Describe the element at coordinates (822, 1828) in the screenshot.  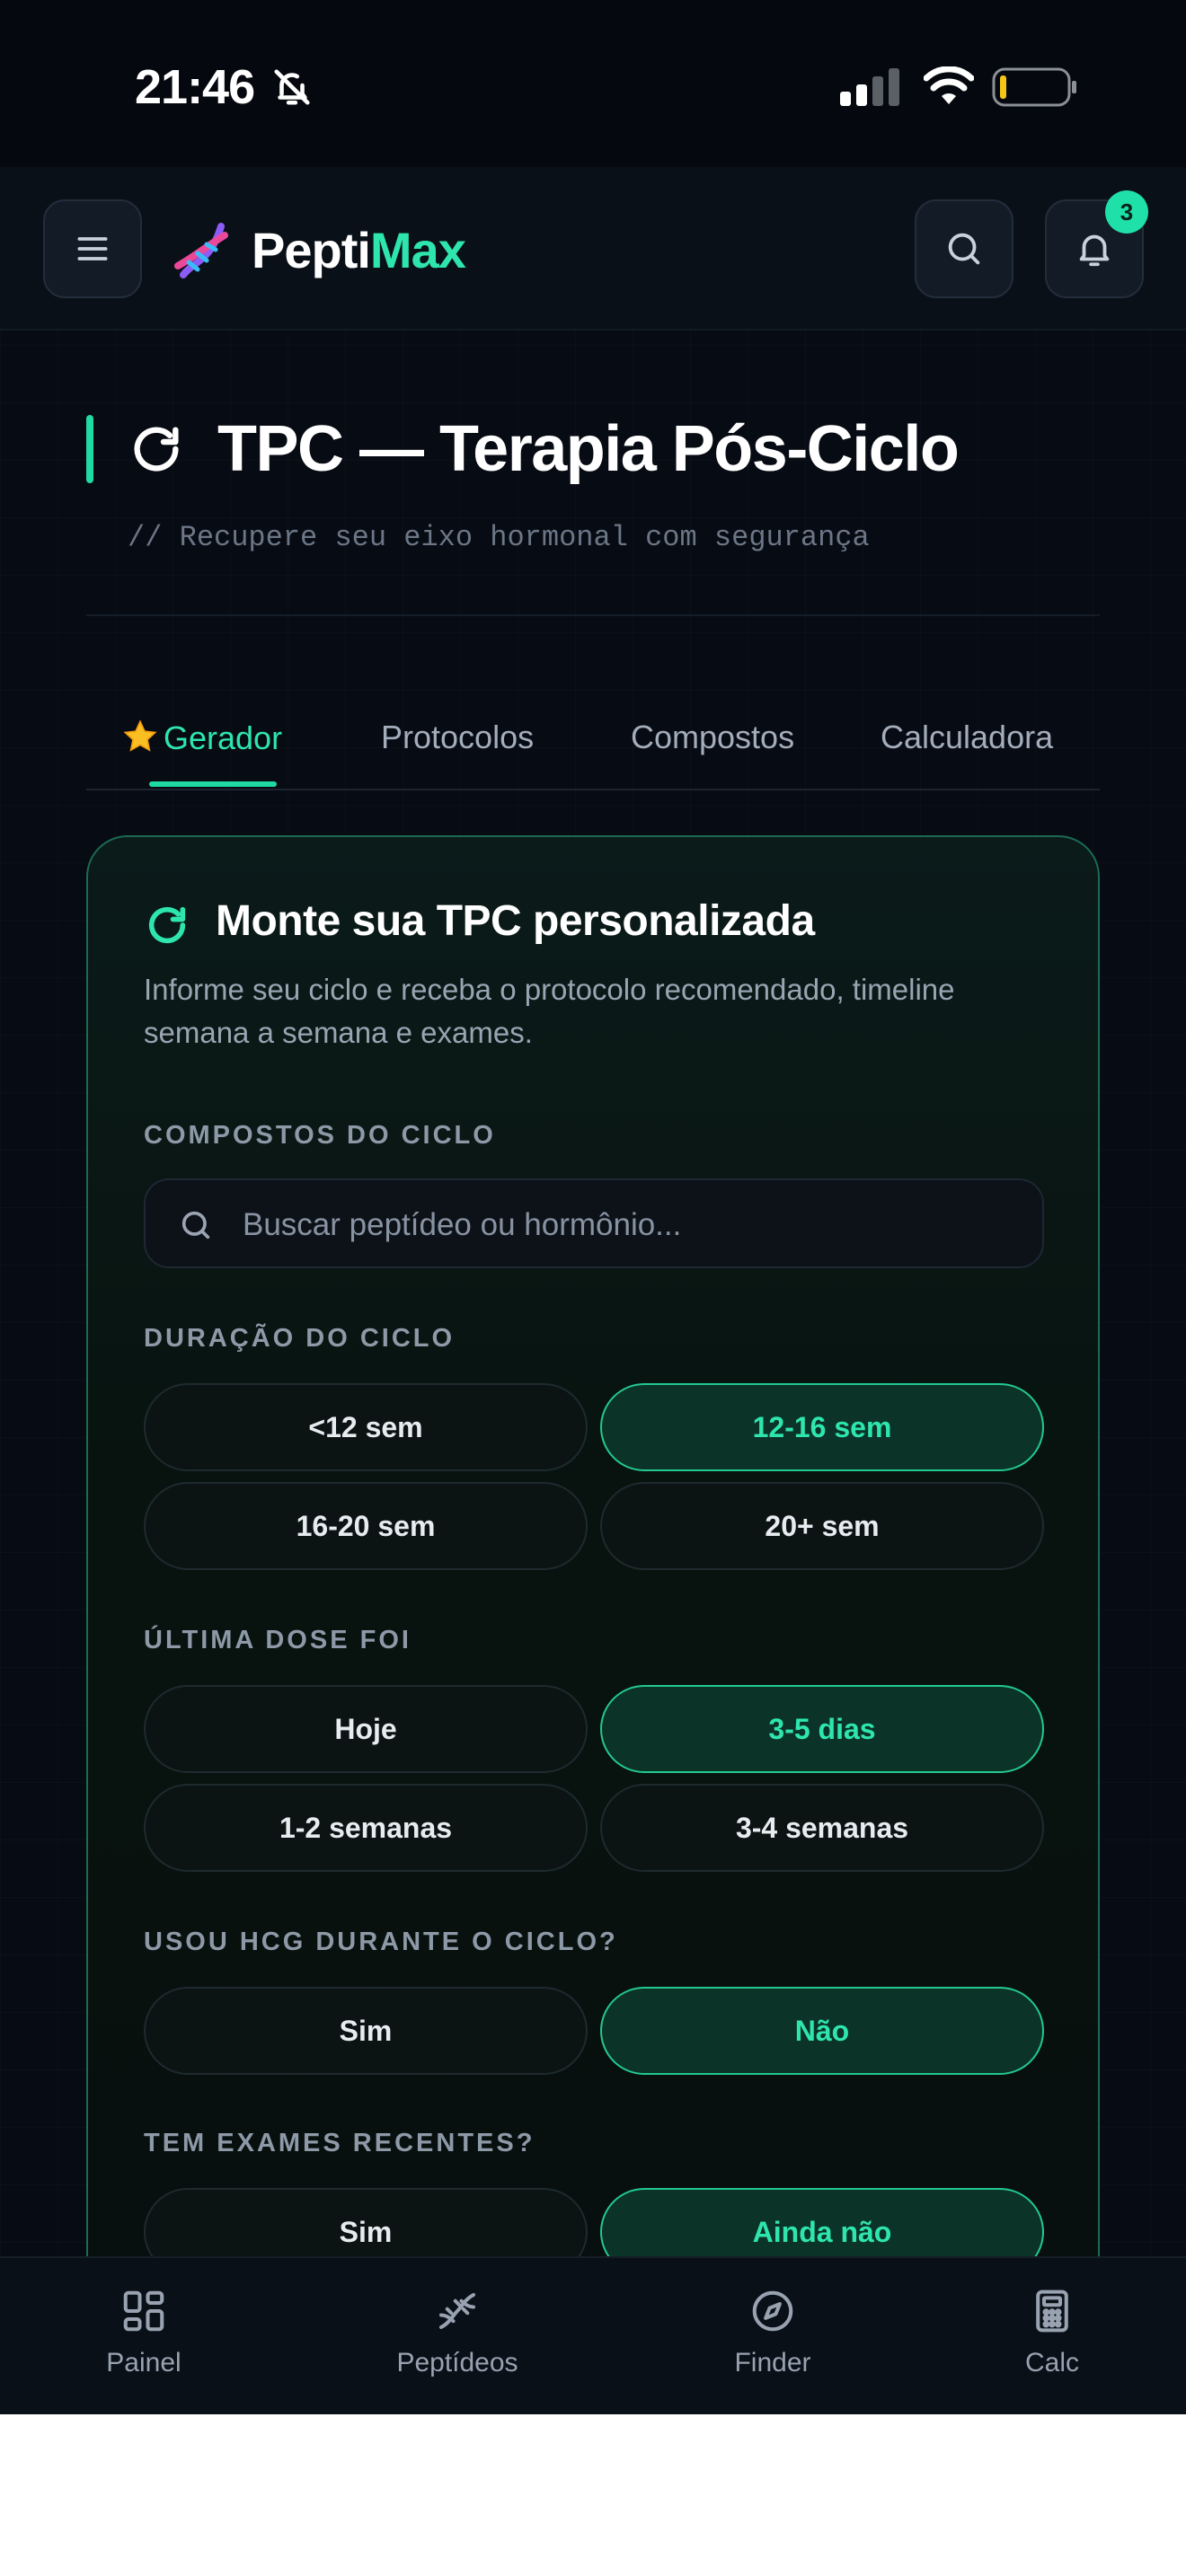
I see `last-dose-option-3-4-semanas: 3-4 semanas` at that location.